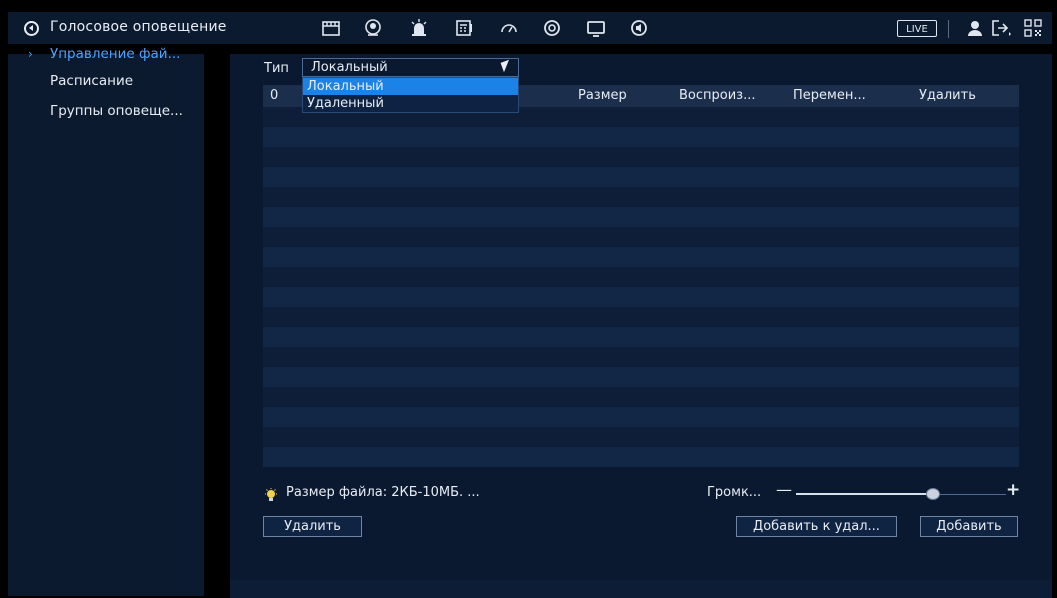  What do you see at coordinates (419, 28) in the screenshot?
I see `alarm-light-icon` at bounding box center [419, 28].